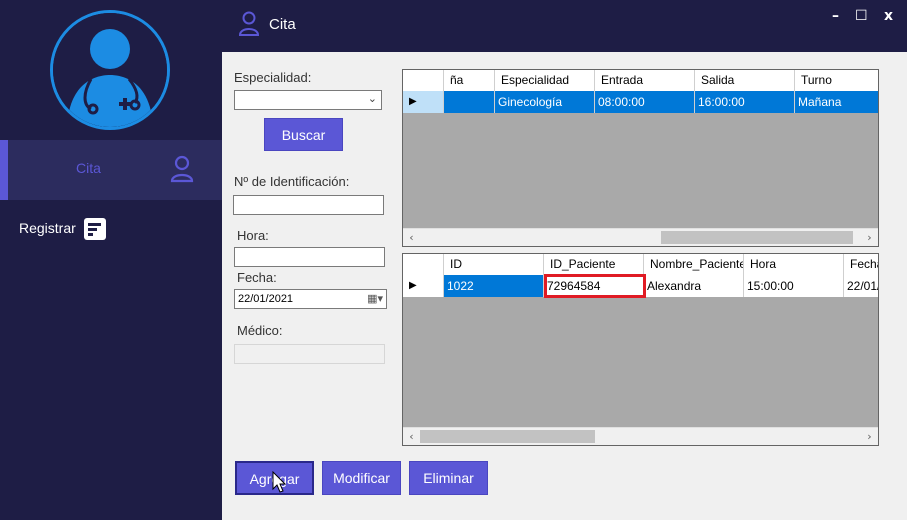  What do you see at coordinates (595, 286) in the screenshot?
I see `highlight-box` at bounding box center [595, 286].